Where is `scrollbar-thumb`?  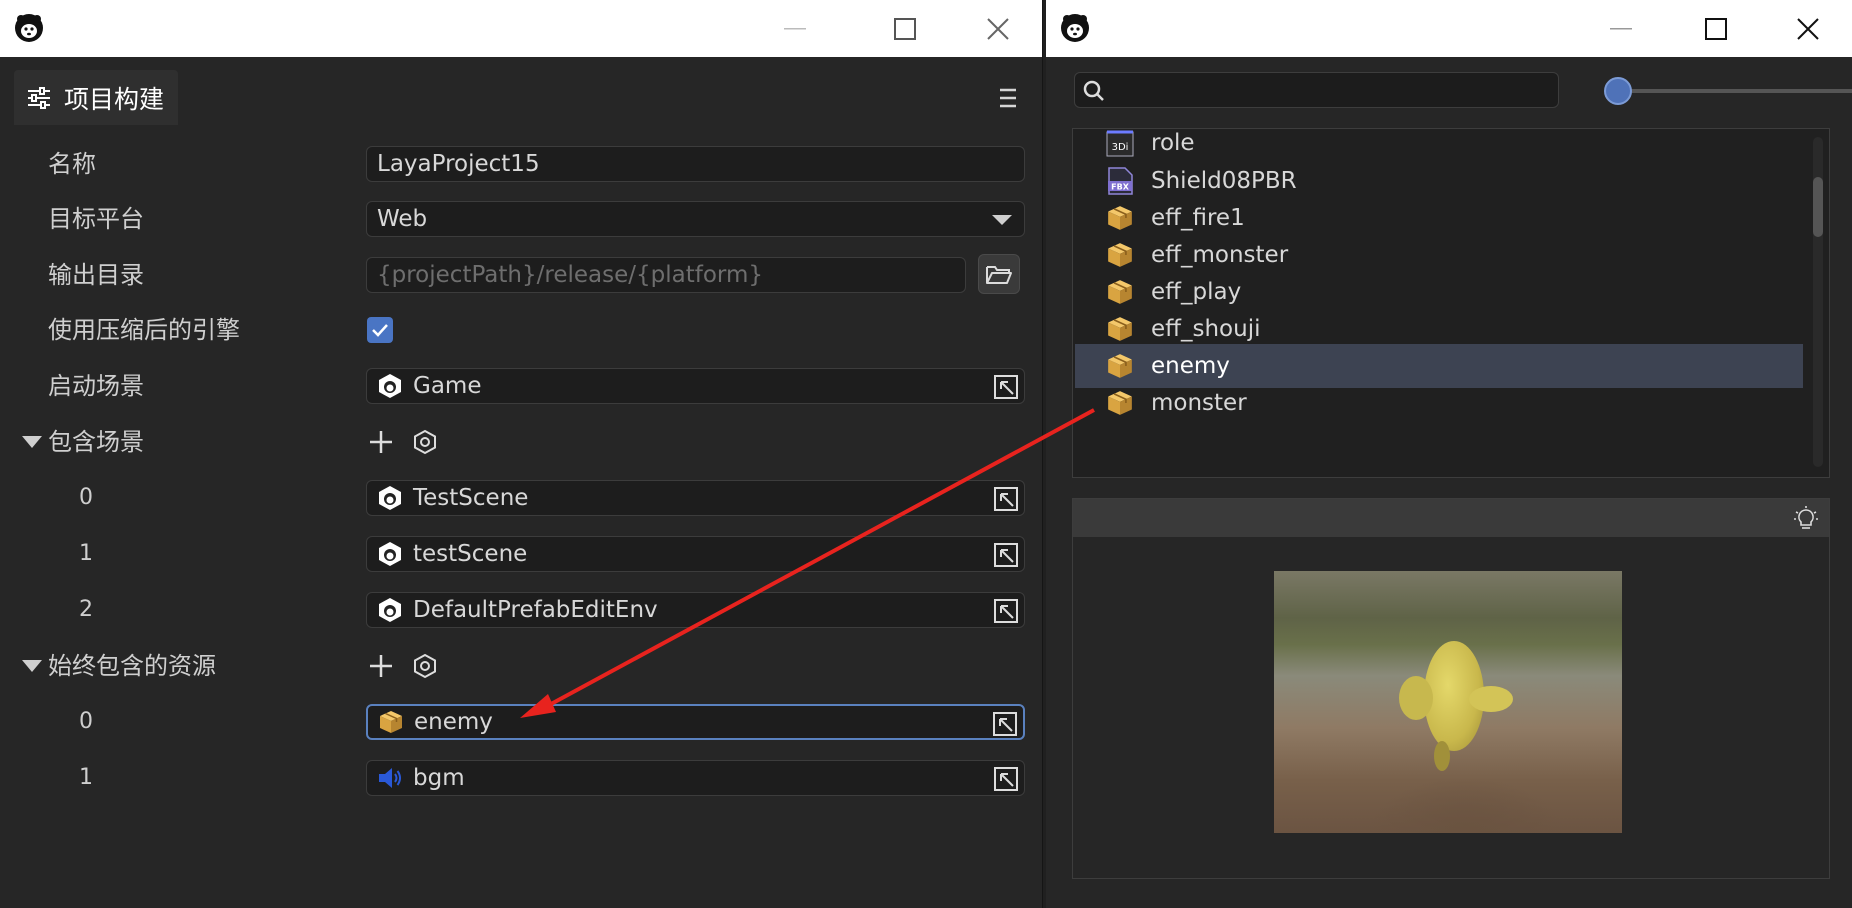 scrollbar-thumb is located at coordinates (1818, 207).